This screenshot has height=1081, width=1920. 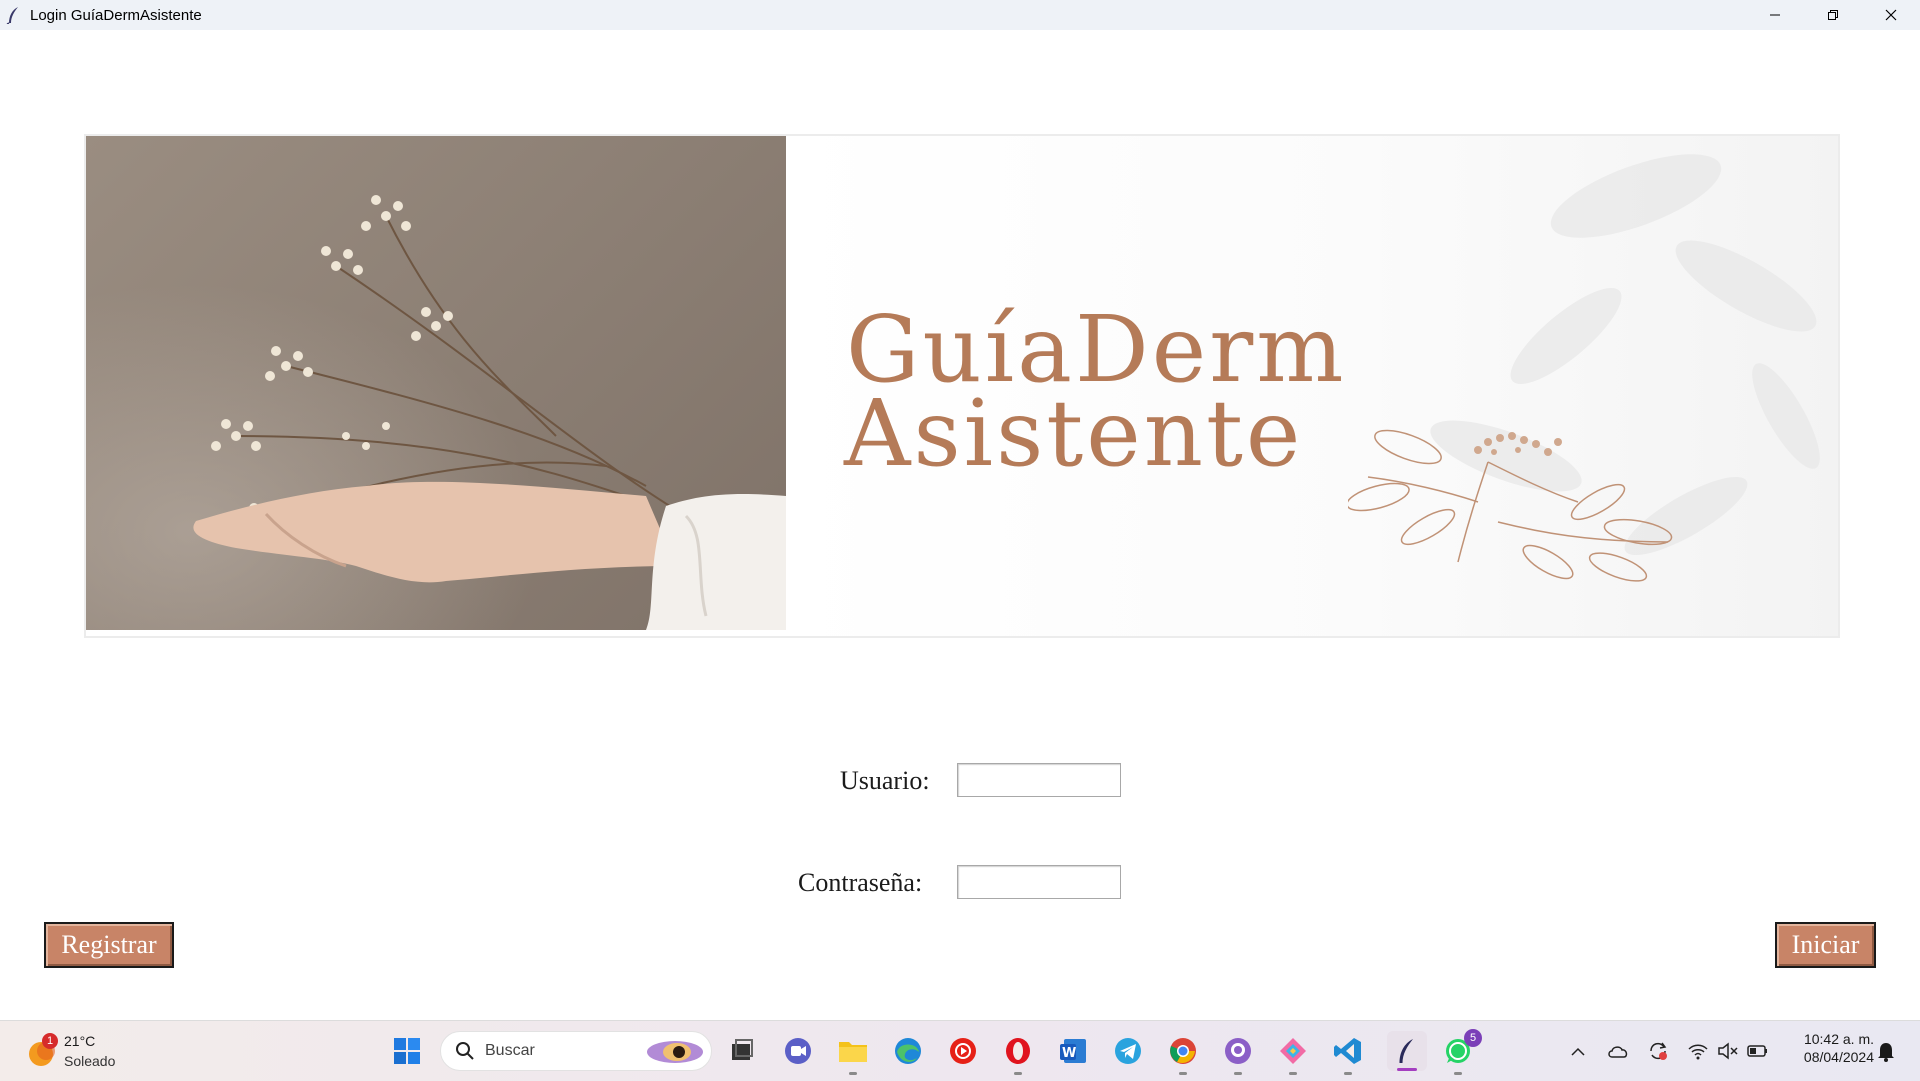 I want to click on git-kraken-button, so click(x=1293, y=1055).